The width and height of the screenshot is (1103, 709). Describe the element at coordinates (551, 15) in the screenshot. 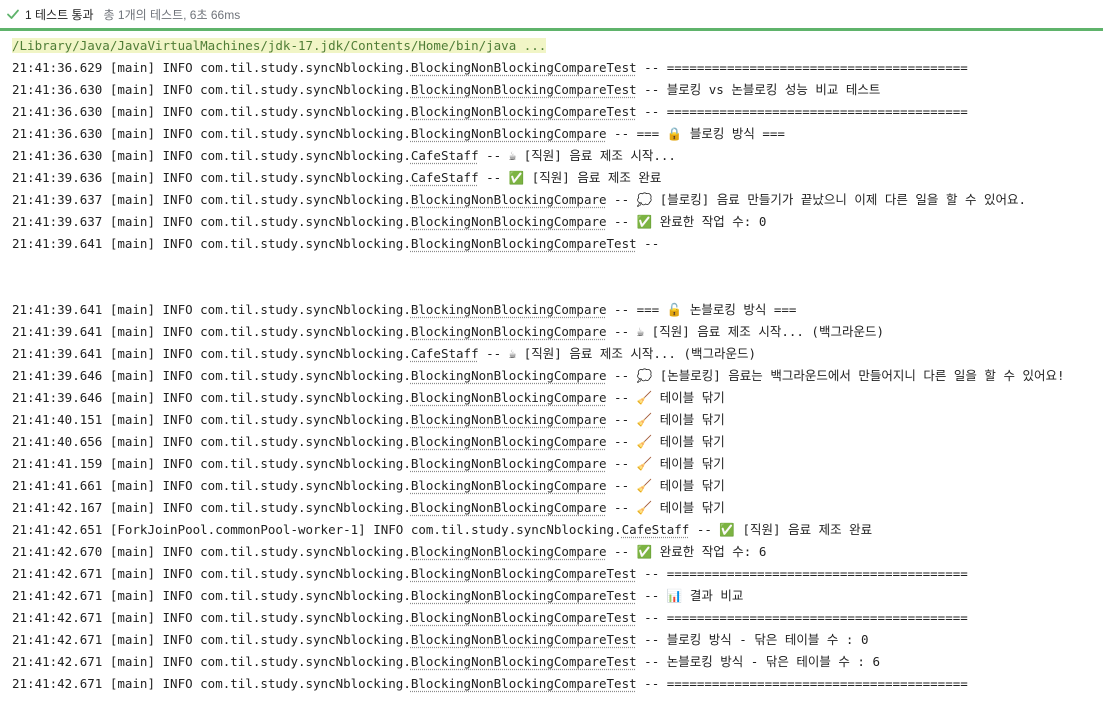

I see `test-status-bar: 1 테스트 통과 총 1개의 테스트, 6초 66ms` at that location.